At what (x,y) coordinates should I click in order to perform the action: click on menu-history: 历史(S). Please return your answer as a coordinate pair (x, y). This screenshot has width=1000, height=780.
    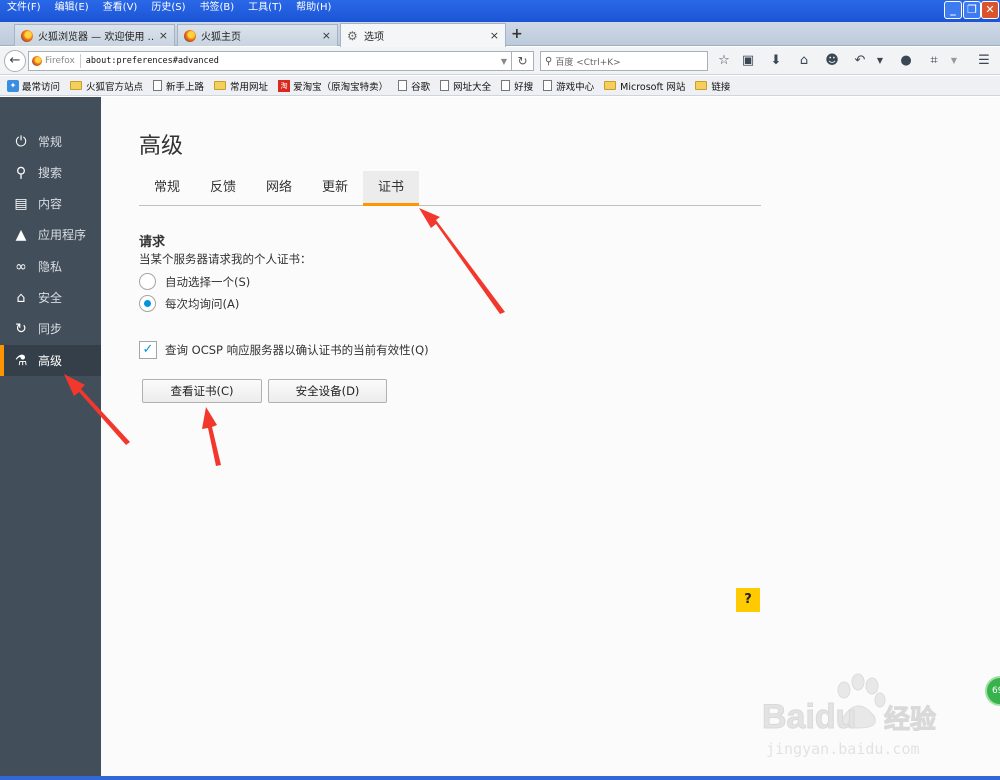
    Looking at the image, I should click on (168, 8).